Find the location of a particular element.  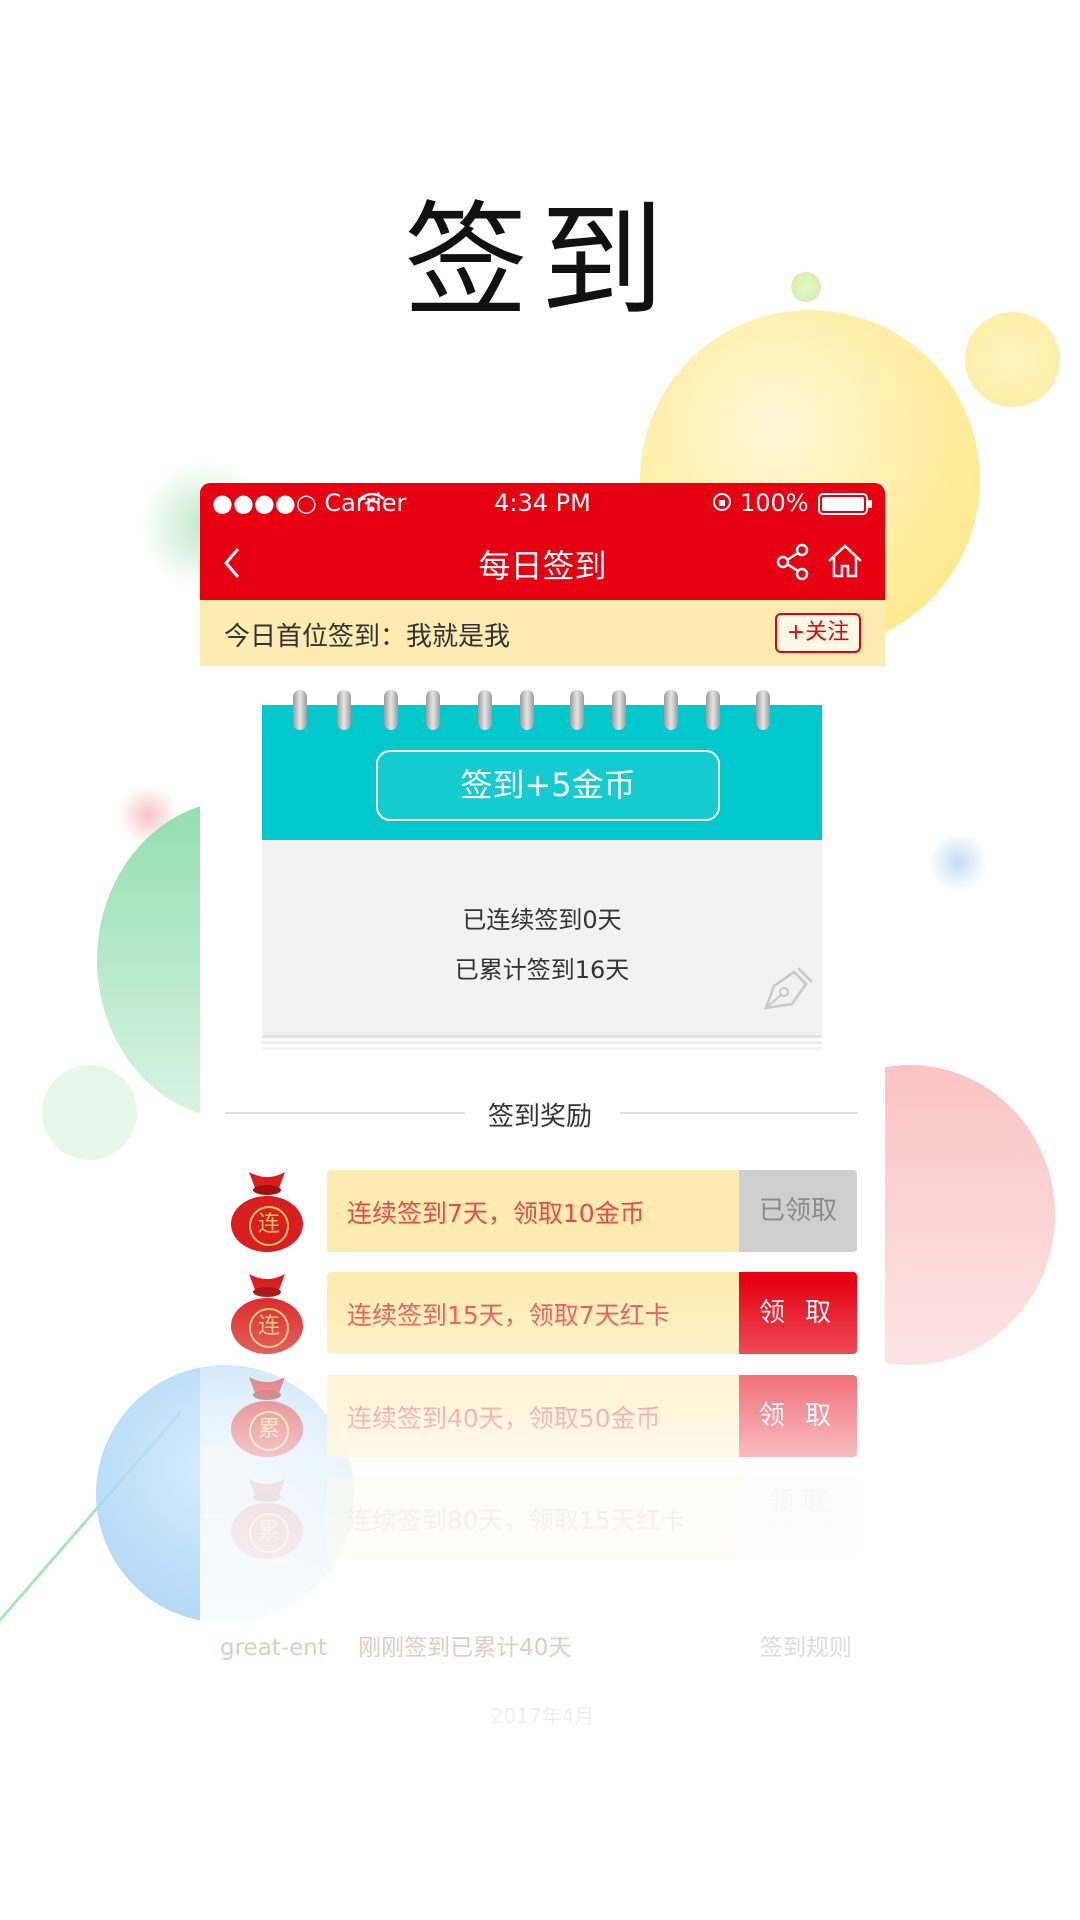

month-label: 2017年4月 is located at coordinates (542, 1716).